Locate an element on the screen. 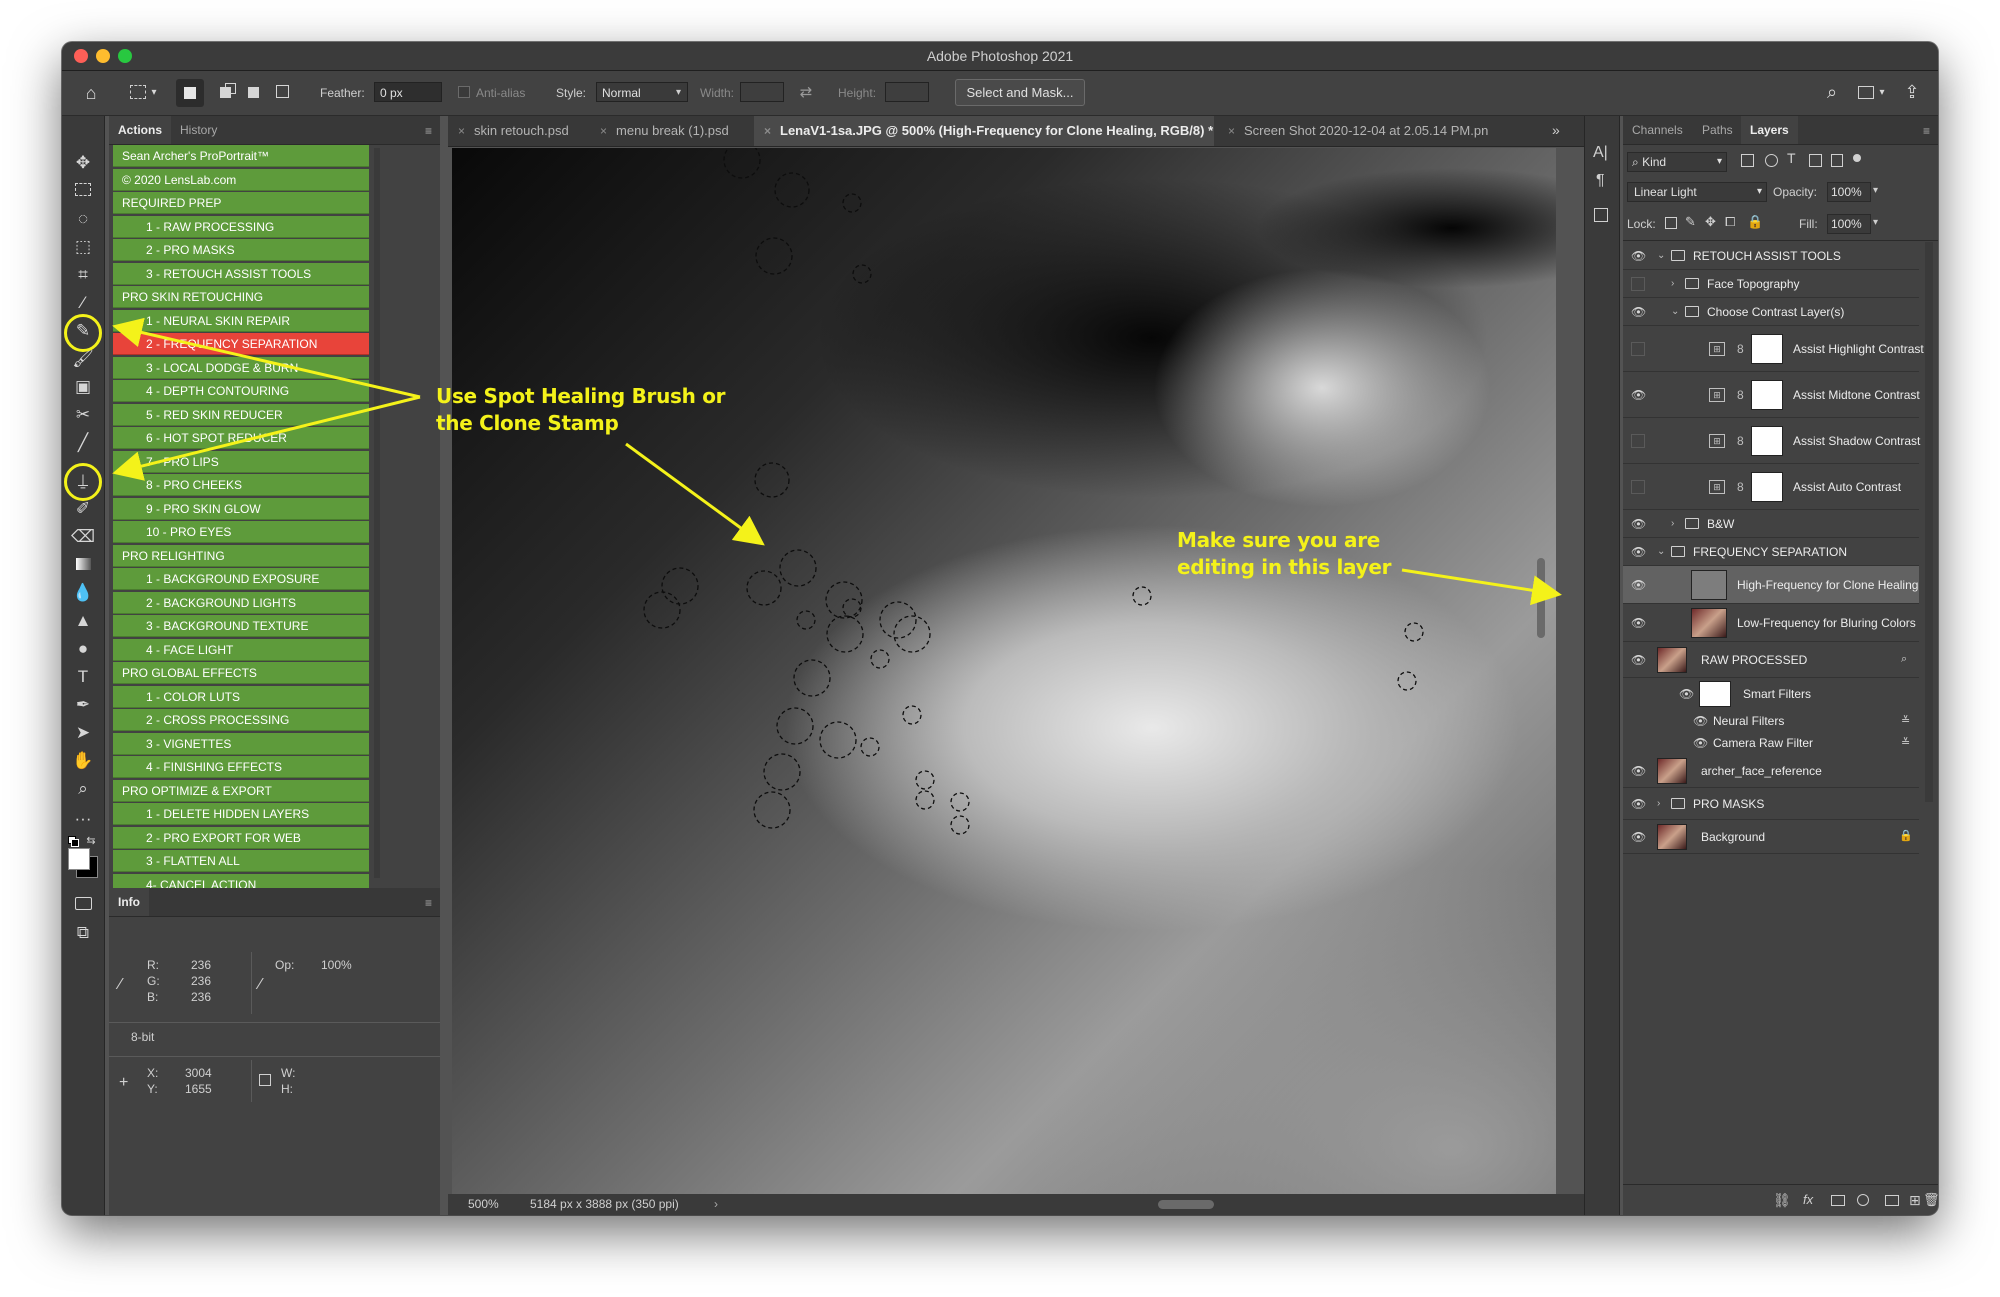 The height and width of the screenshot is (1297, 2000). action-item: 3 - FLATTEN ALL is located at coordinates (241, 861).